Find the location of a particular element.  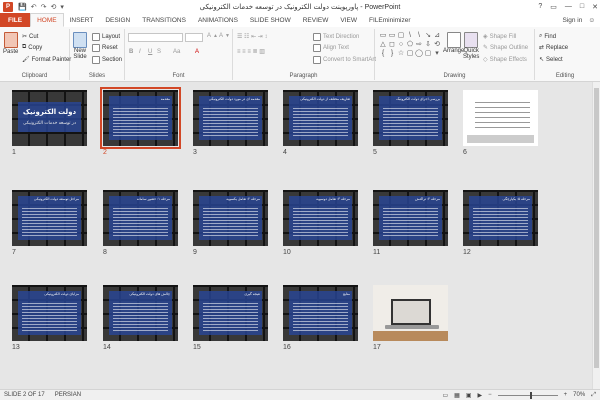

slide-thumbnail: بررسی اجرای دولت الکترونیک is located at coordinates (410, 118).